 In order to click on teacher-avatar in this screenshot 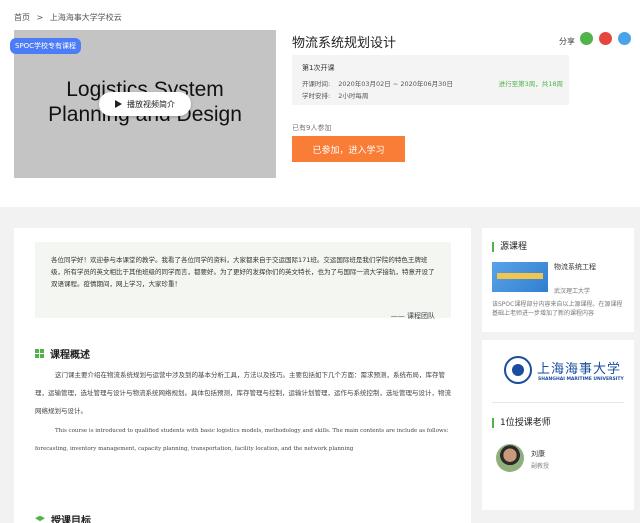, I will do `click(510, 458)`.